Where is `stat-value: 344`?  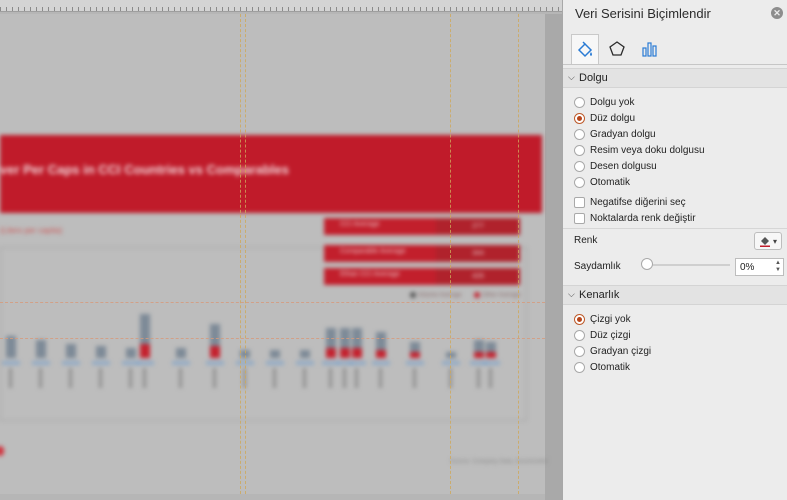 stat-value: 344 is located at coordinates (478, 253).